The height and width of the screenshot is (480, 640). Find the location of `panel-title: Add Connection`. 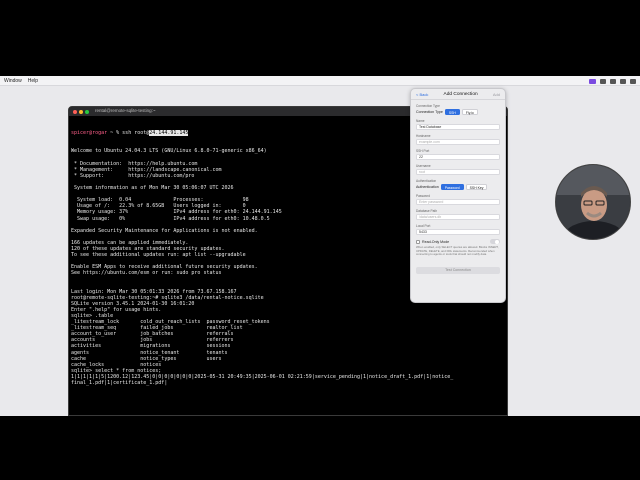

panel-title: Add Connection is located at coordinates (460, 94).